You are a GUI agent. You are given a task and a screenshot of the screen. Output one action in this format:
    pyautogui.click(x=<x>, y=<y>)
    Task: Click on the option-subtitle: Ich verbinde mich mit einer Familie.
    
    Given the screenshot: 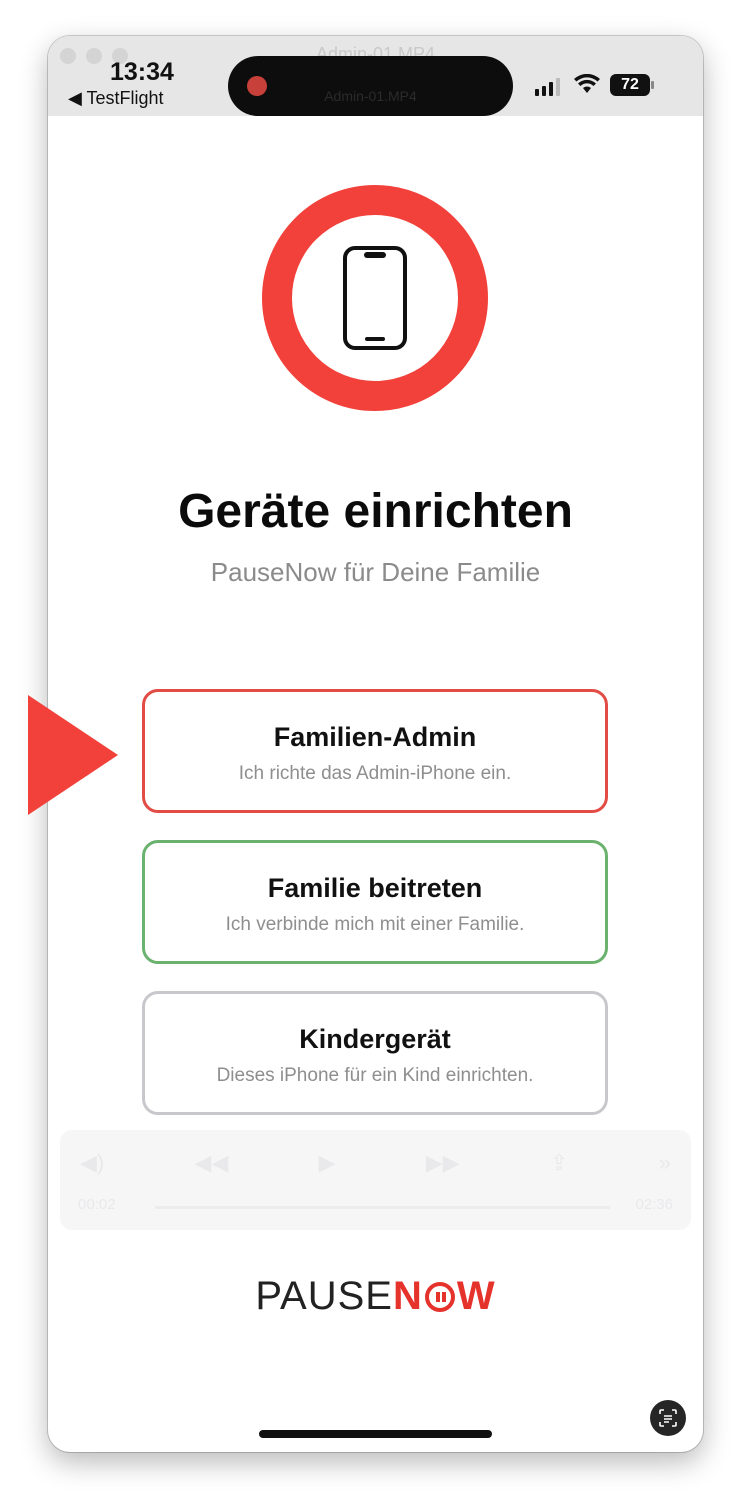 What is the action you would take?
    pyautogui.click(x=375, y=924)
    